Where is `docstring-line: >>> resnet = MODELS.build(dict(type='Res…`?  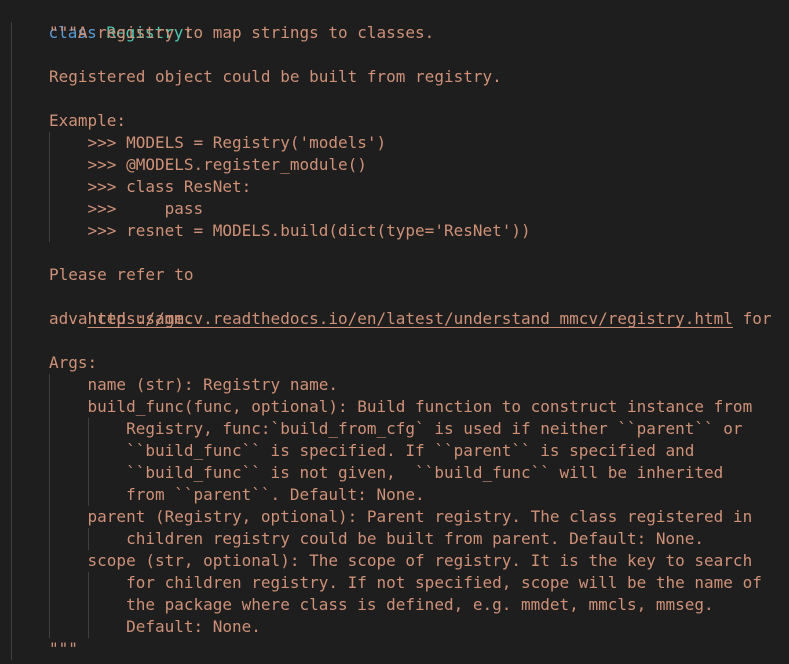 docstring-line: >>> resnet = MODELS.build(dict(type='Res… is located at coordinates (290, 230).